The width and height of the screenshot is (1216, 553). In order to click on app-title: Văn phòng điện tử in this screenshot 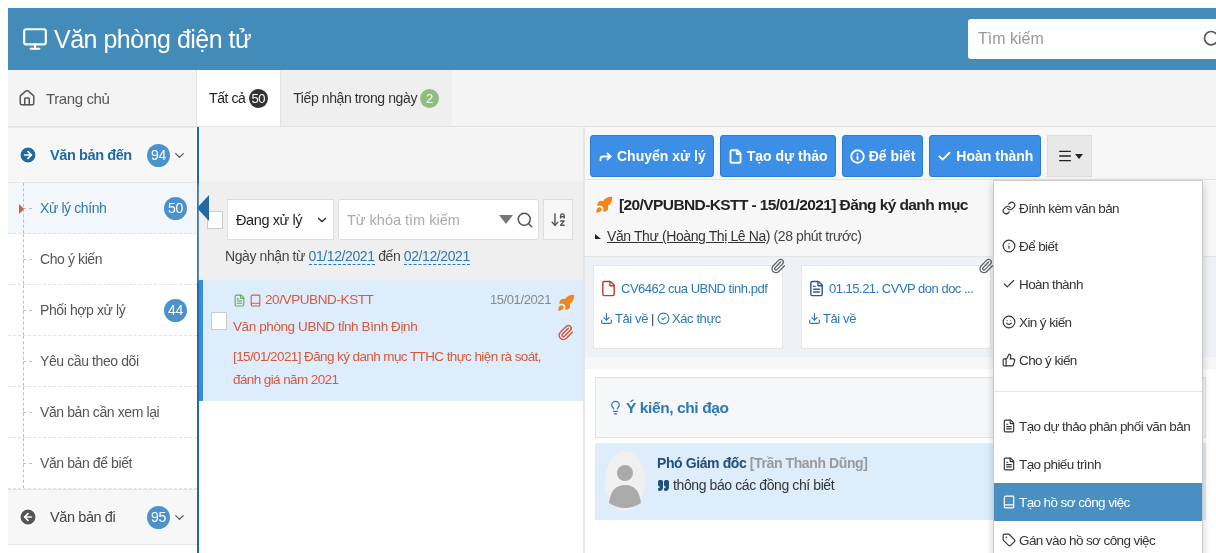, I will do `click(153, 39)`.